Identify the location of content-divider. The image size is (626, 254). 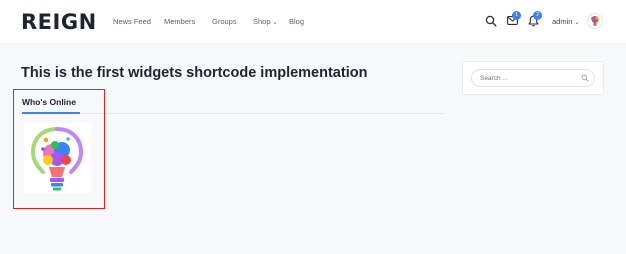
(262, 113).